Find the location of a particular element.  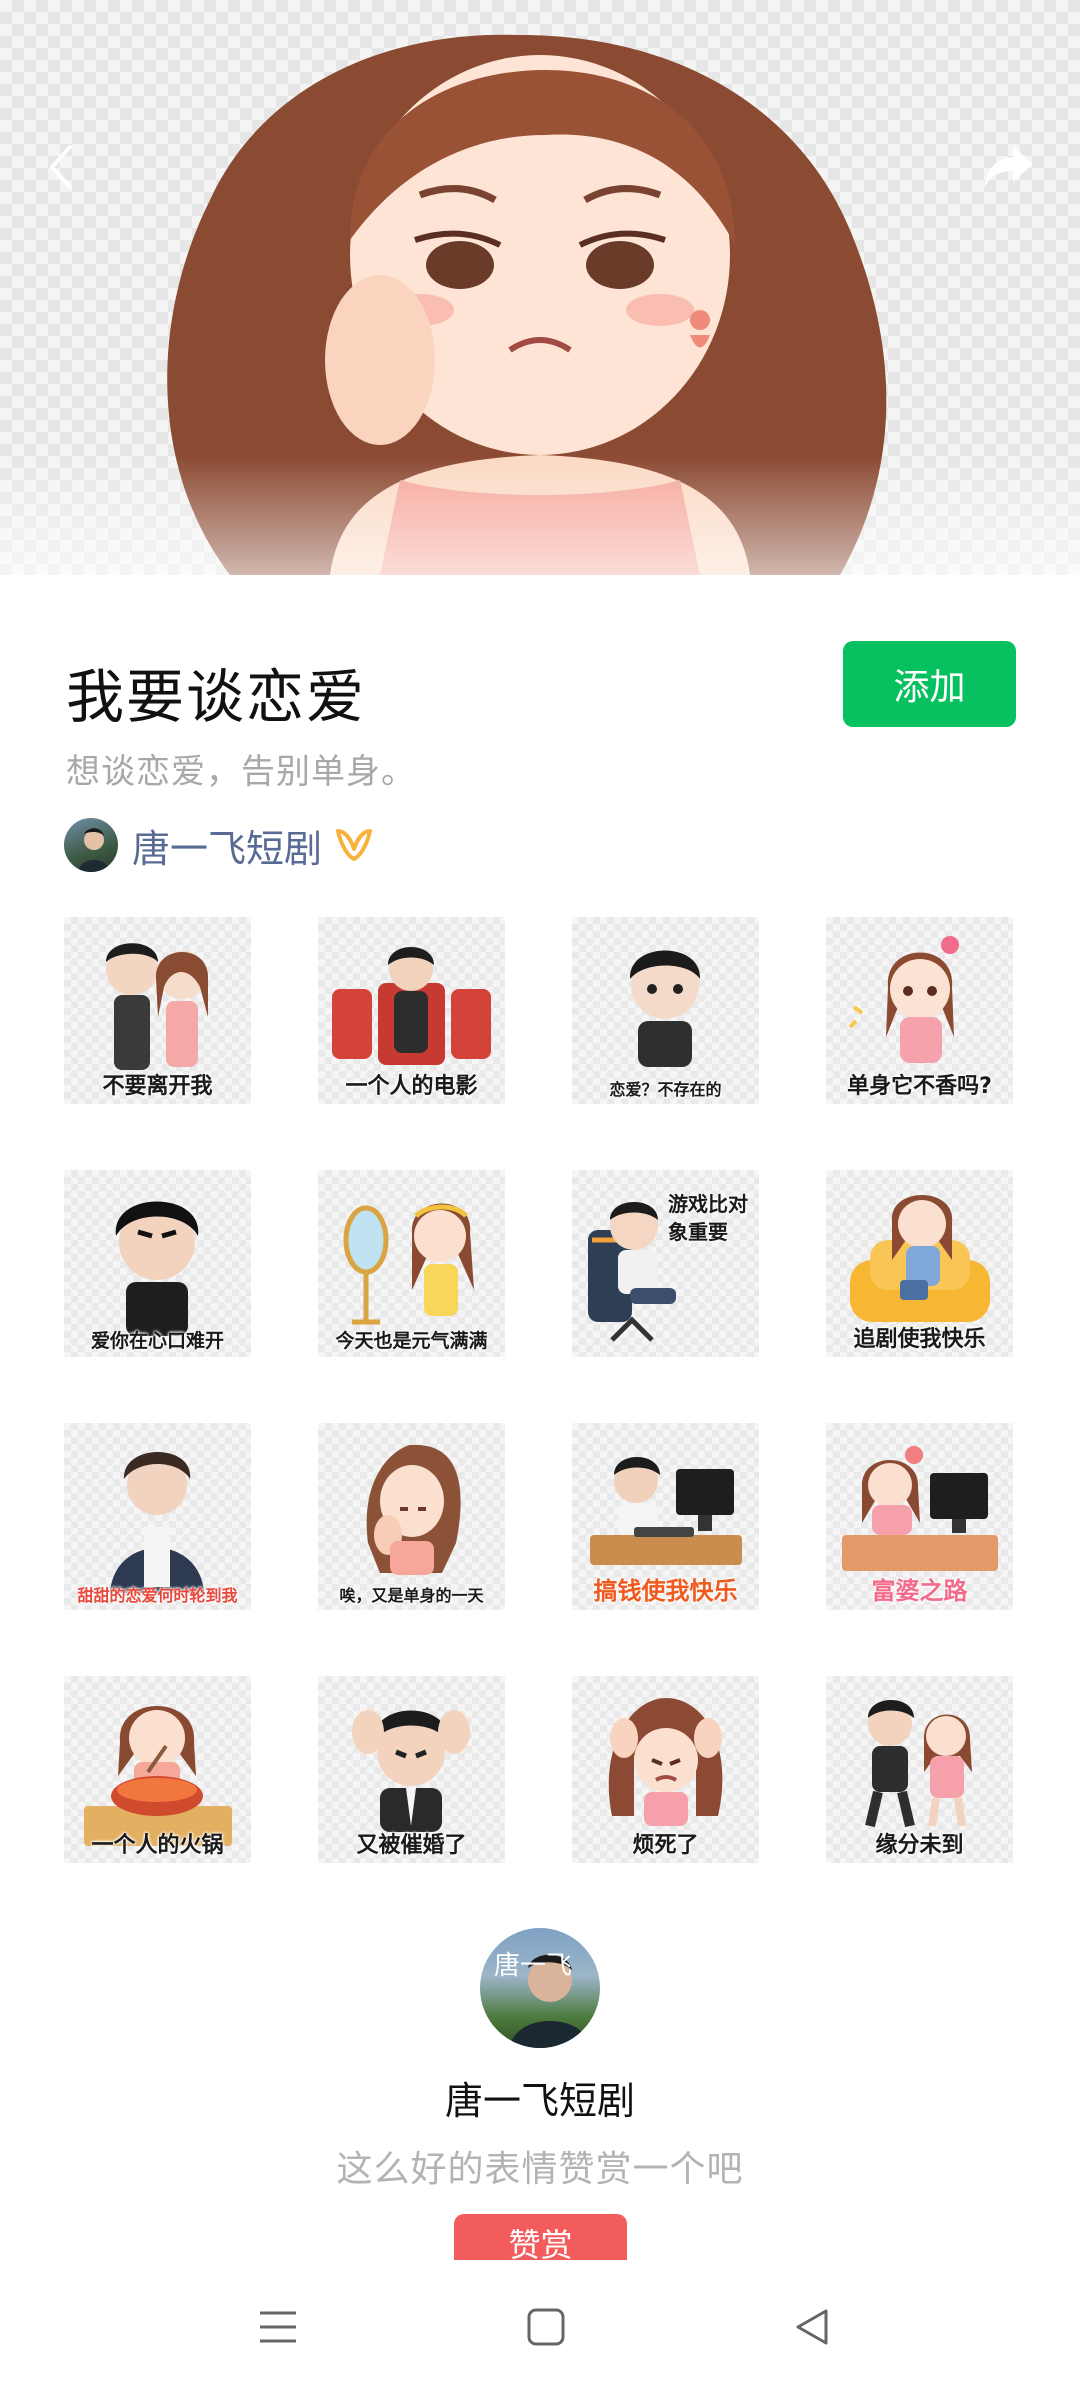

author-avatar is located at coordinates (91, 845).